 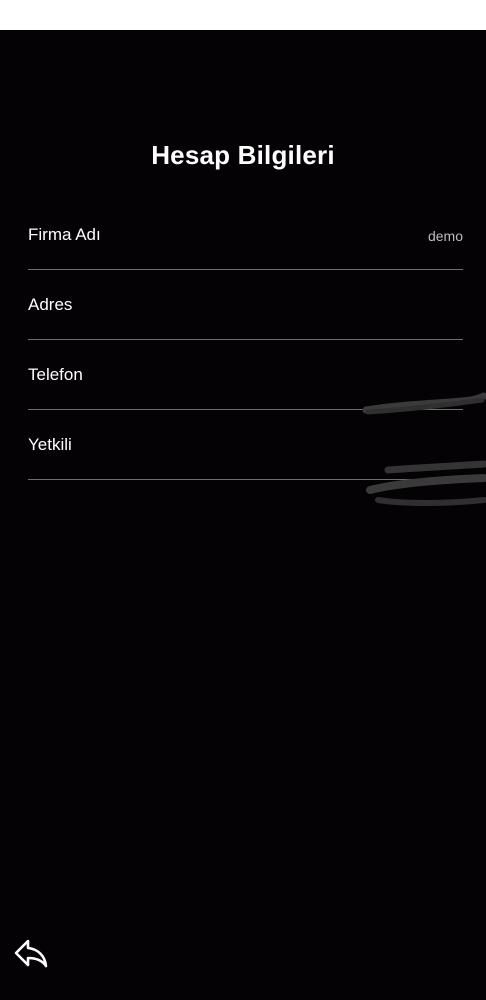 I want to click on back-button, so click(x=31, y=953).